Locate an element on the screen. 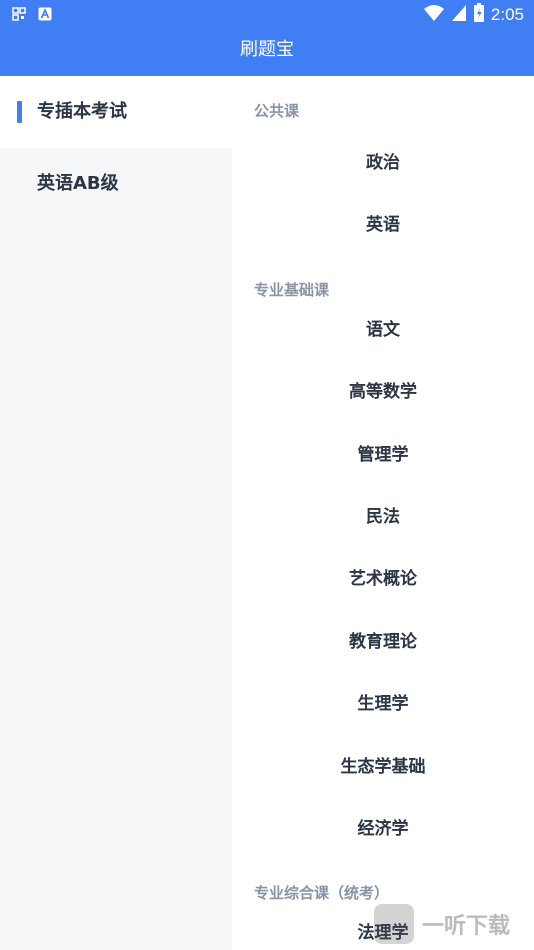 The image size is (534, 950). sidebar-item-english-ab: 英语AB级 is located at coordinates (116, 184).